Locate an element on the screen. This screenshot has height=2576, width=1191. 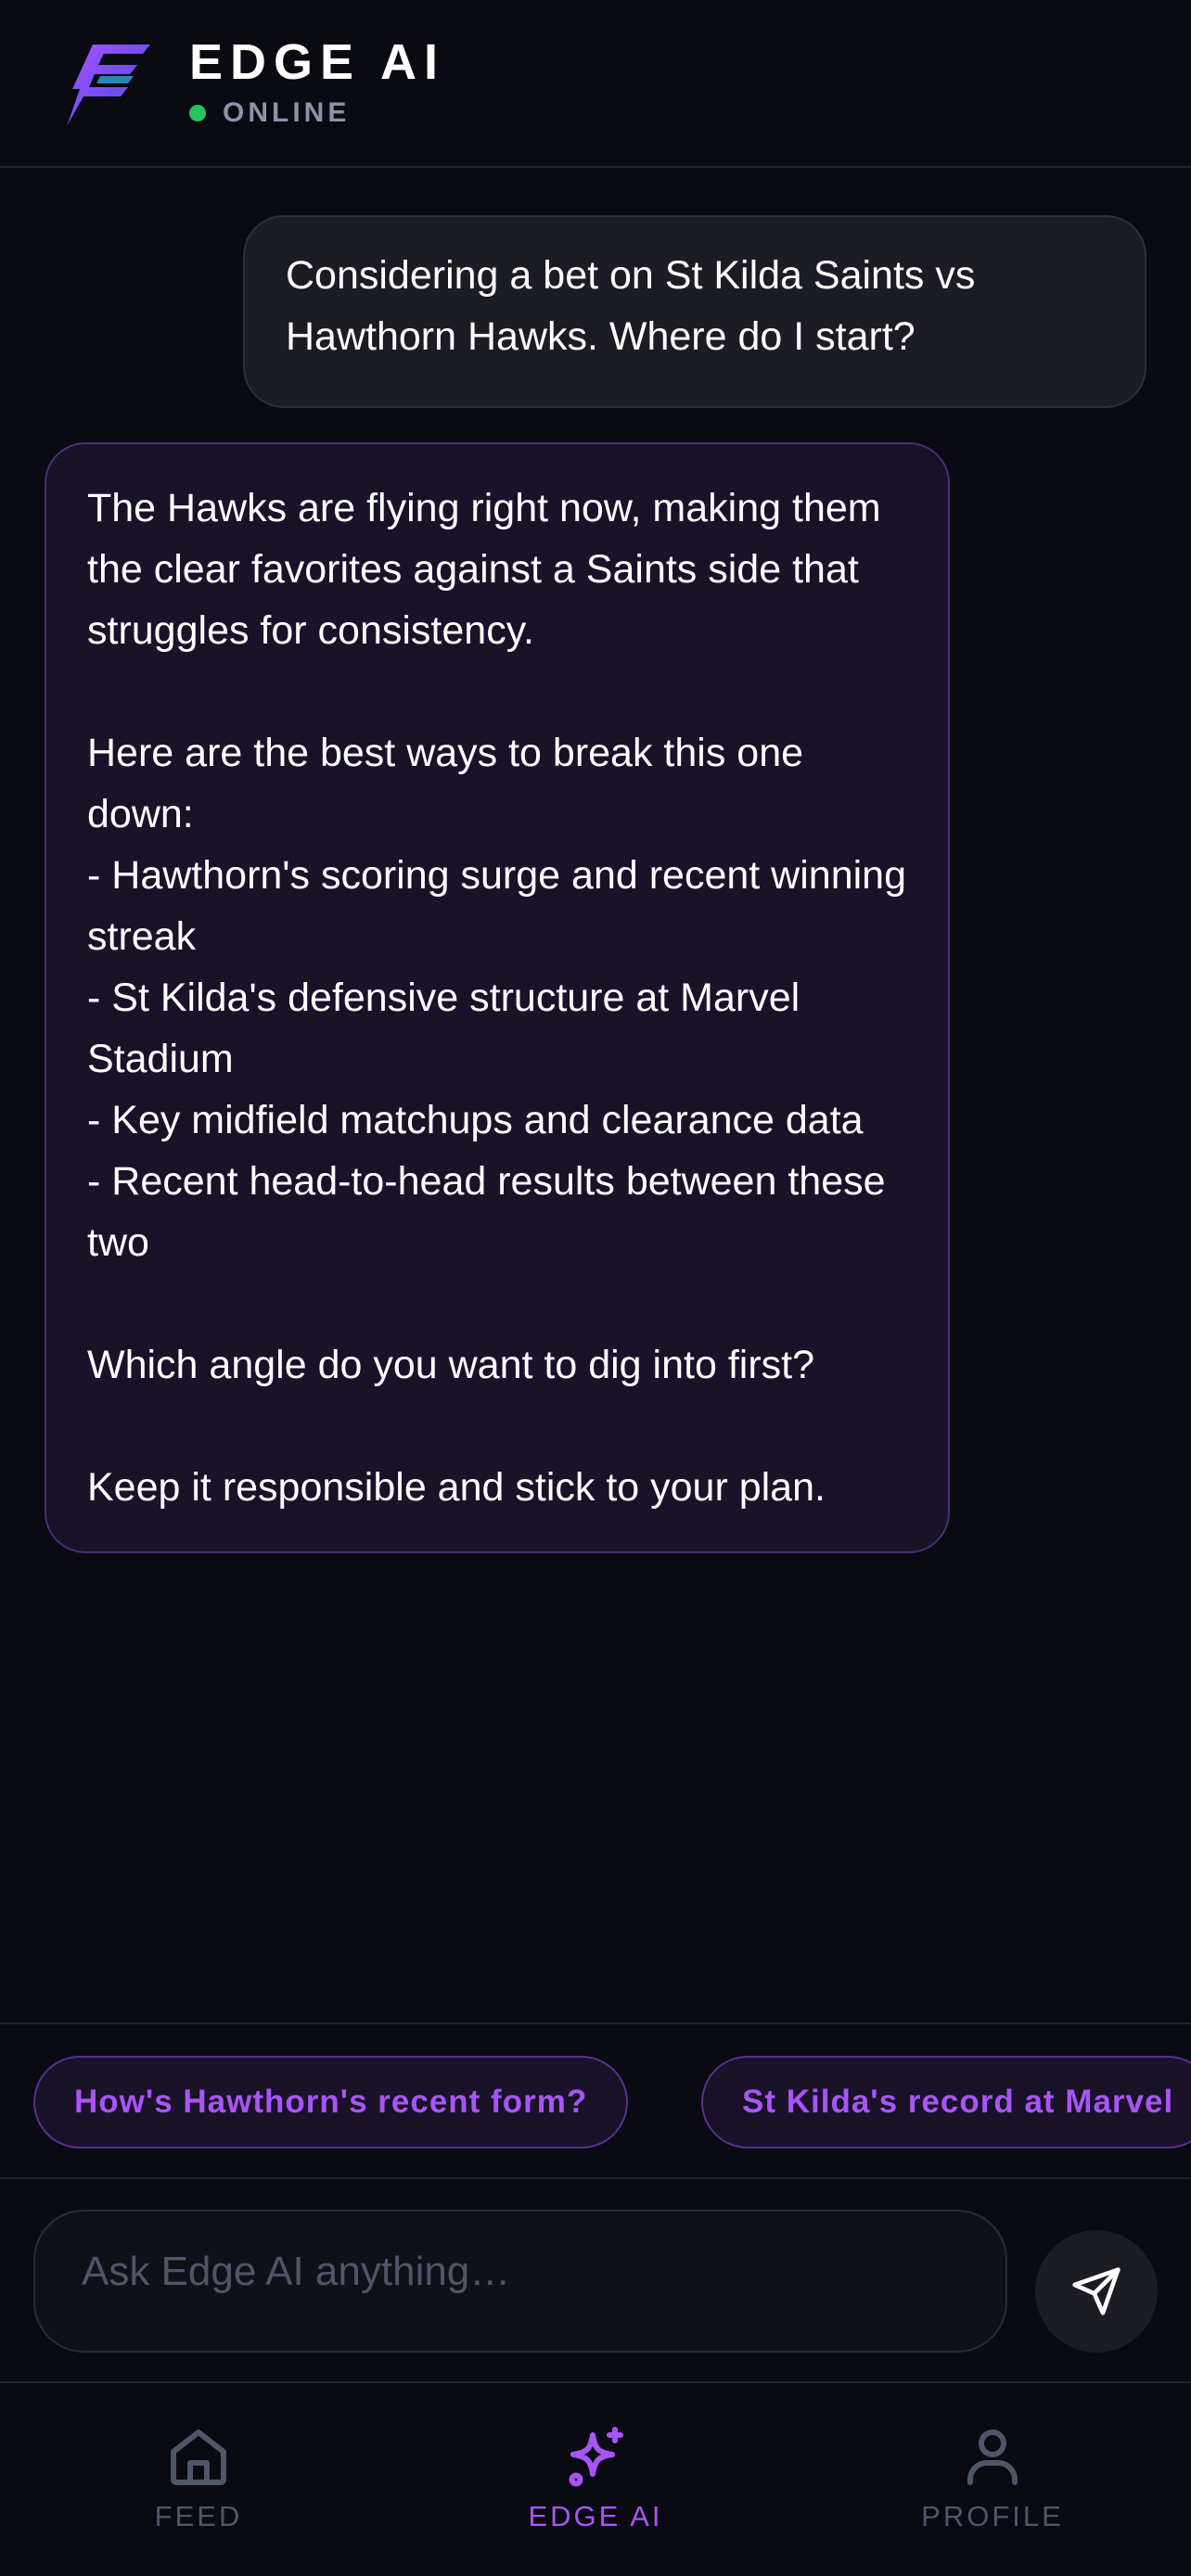
send-button is located at coordinates (1096, 2291).